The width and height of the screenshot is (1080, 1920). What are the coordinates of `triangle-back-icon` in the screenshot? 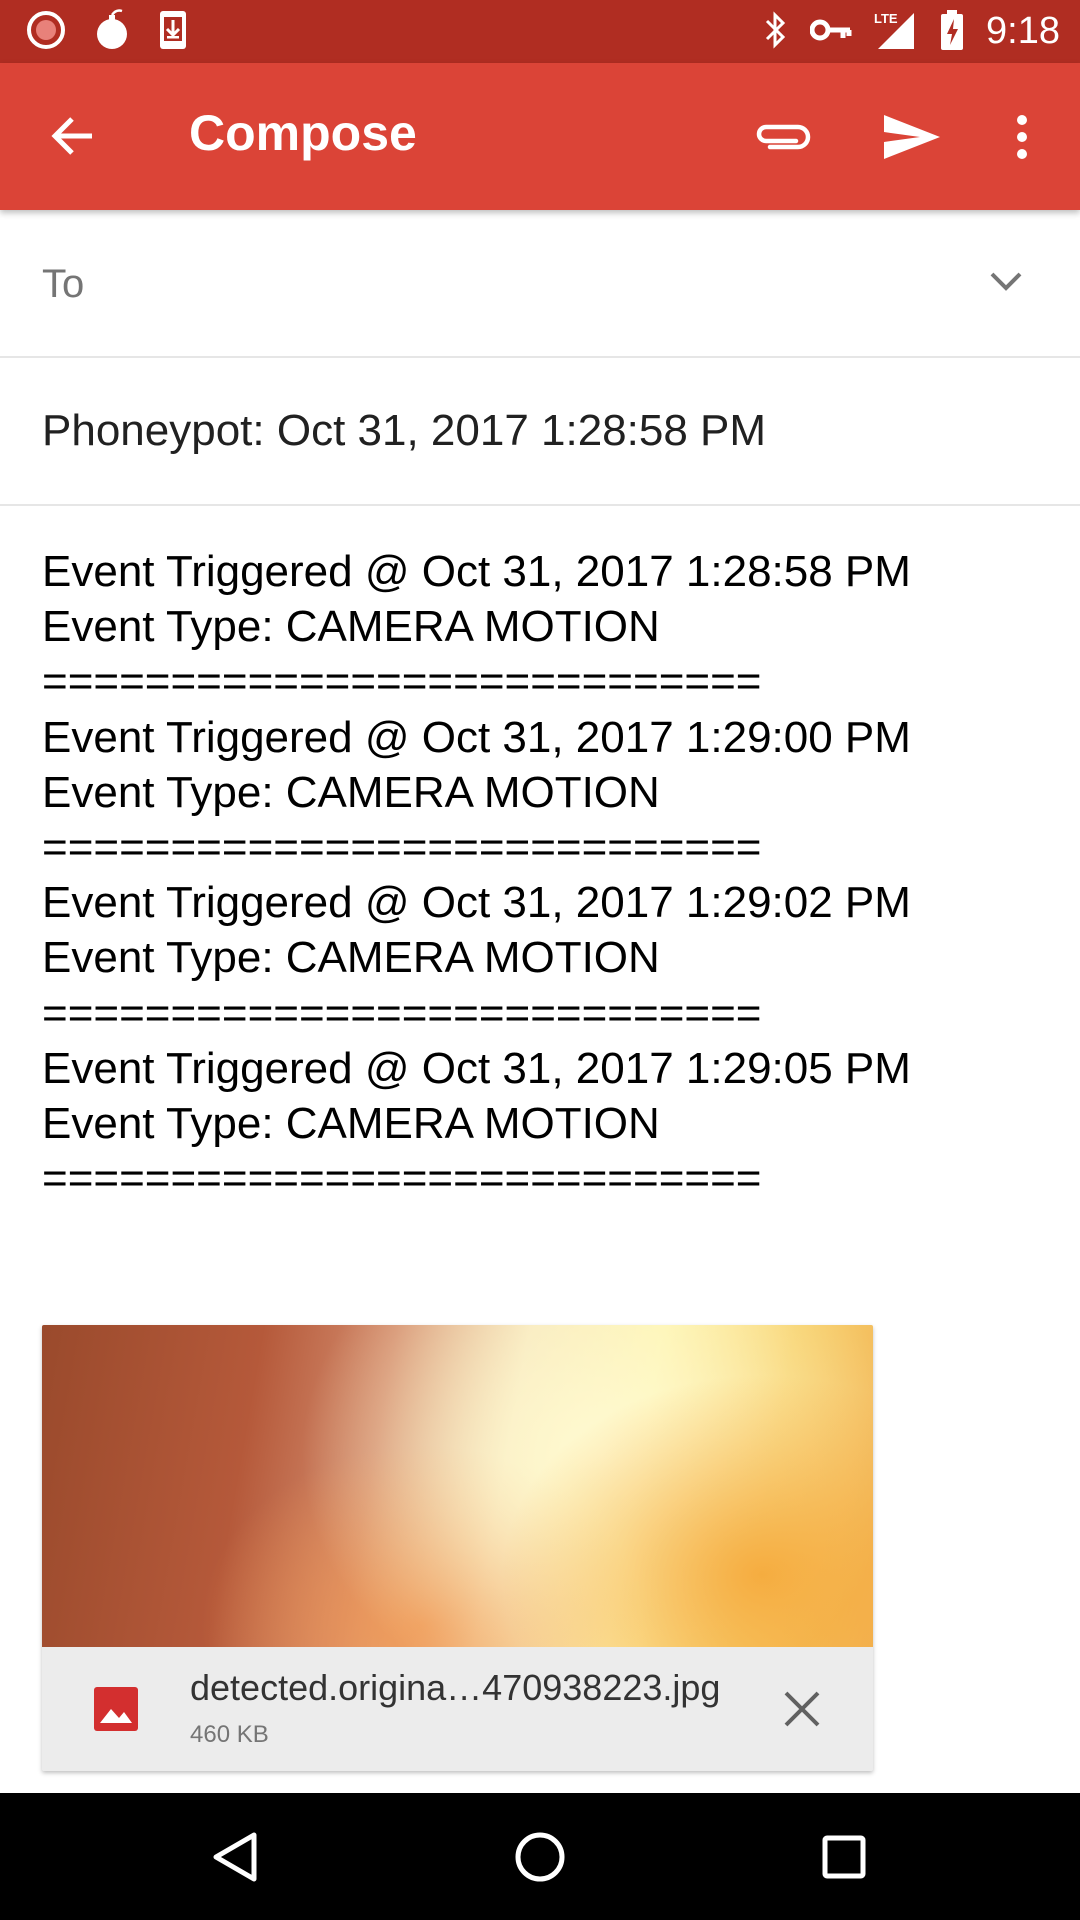 It's located at (235, 1857).